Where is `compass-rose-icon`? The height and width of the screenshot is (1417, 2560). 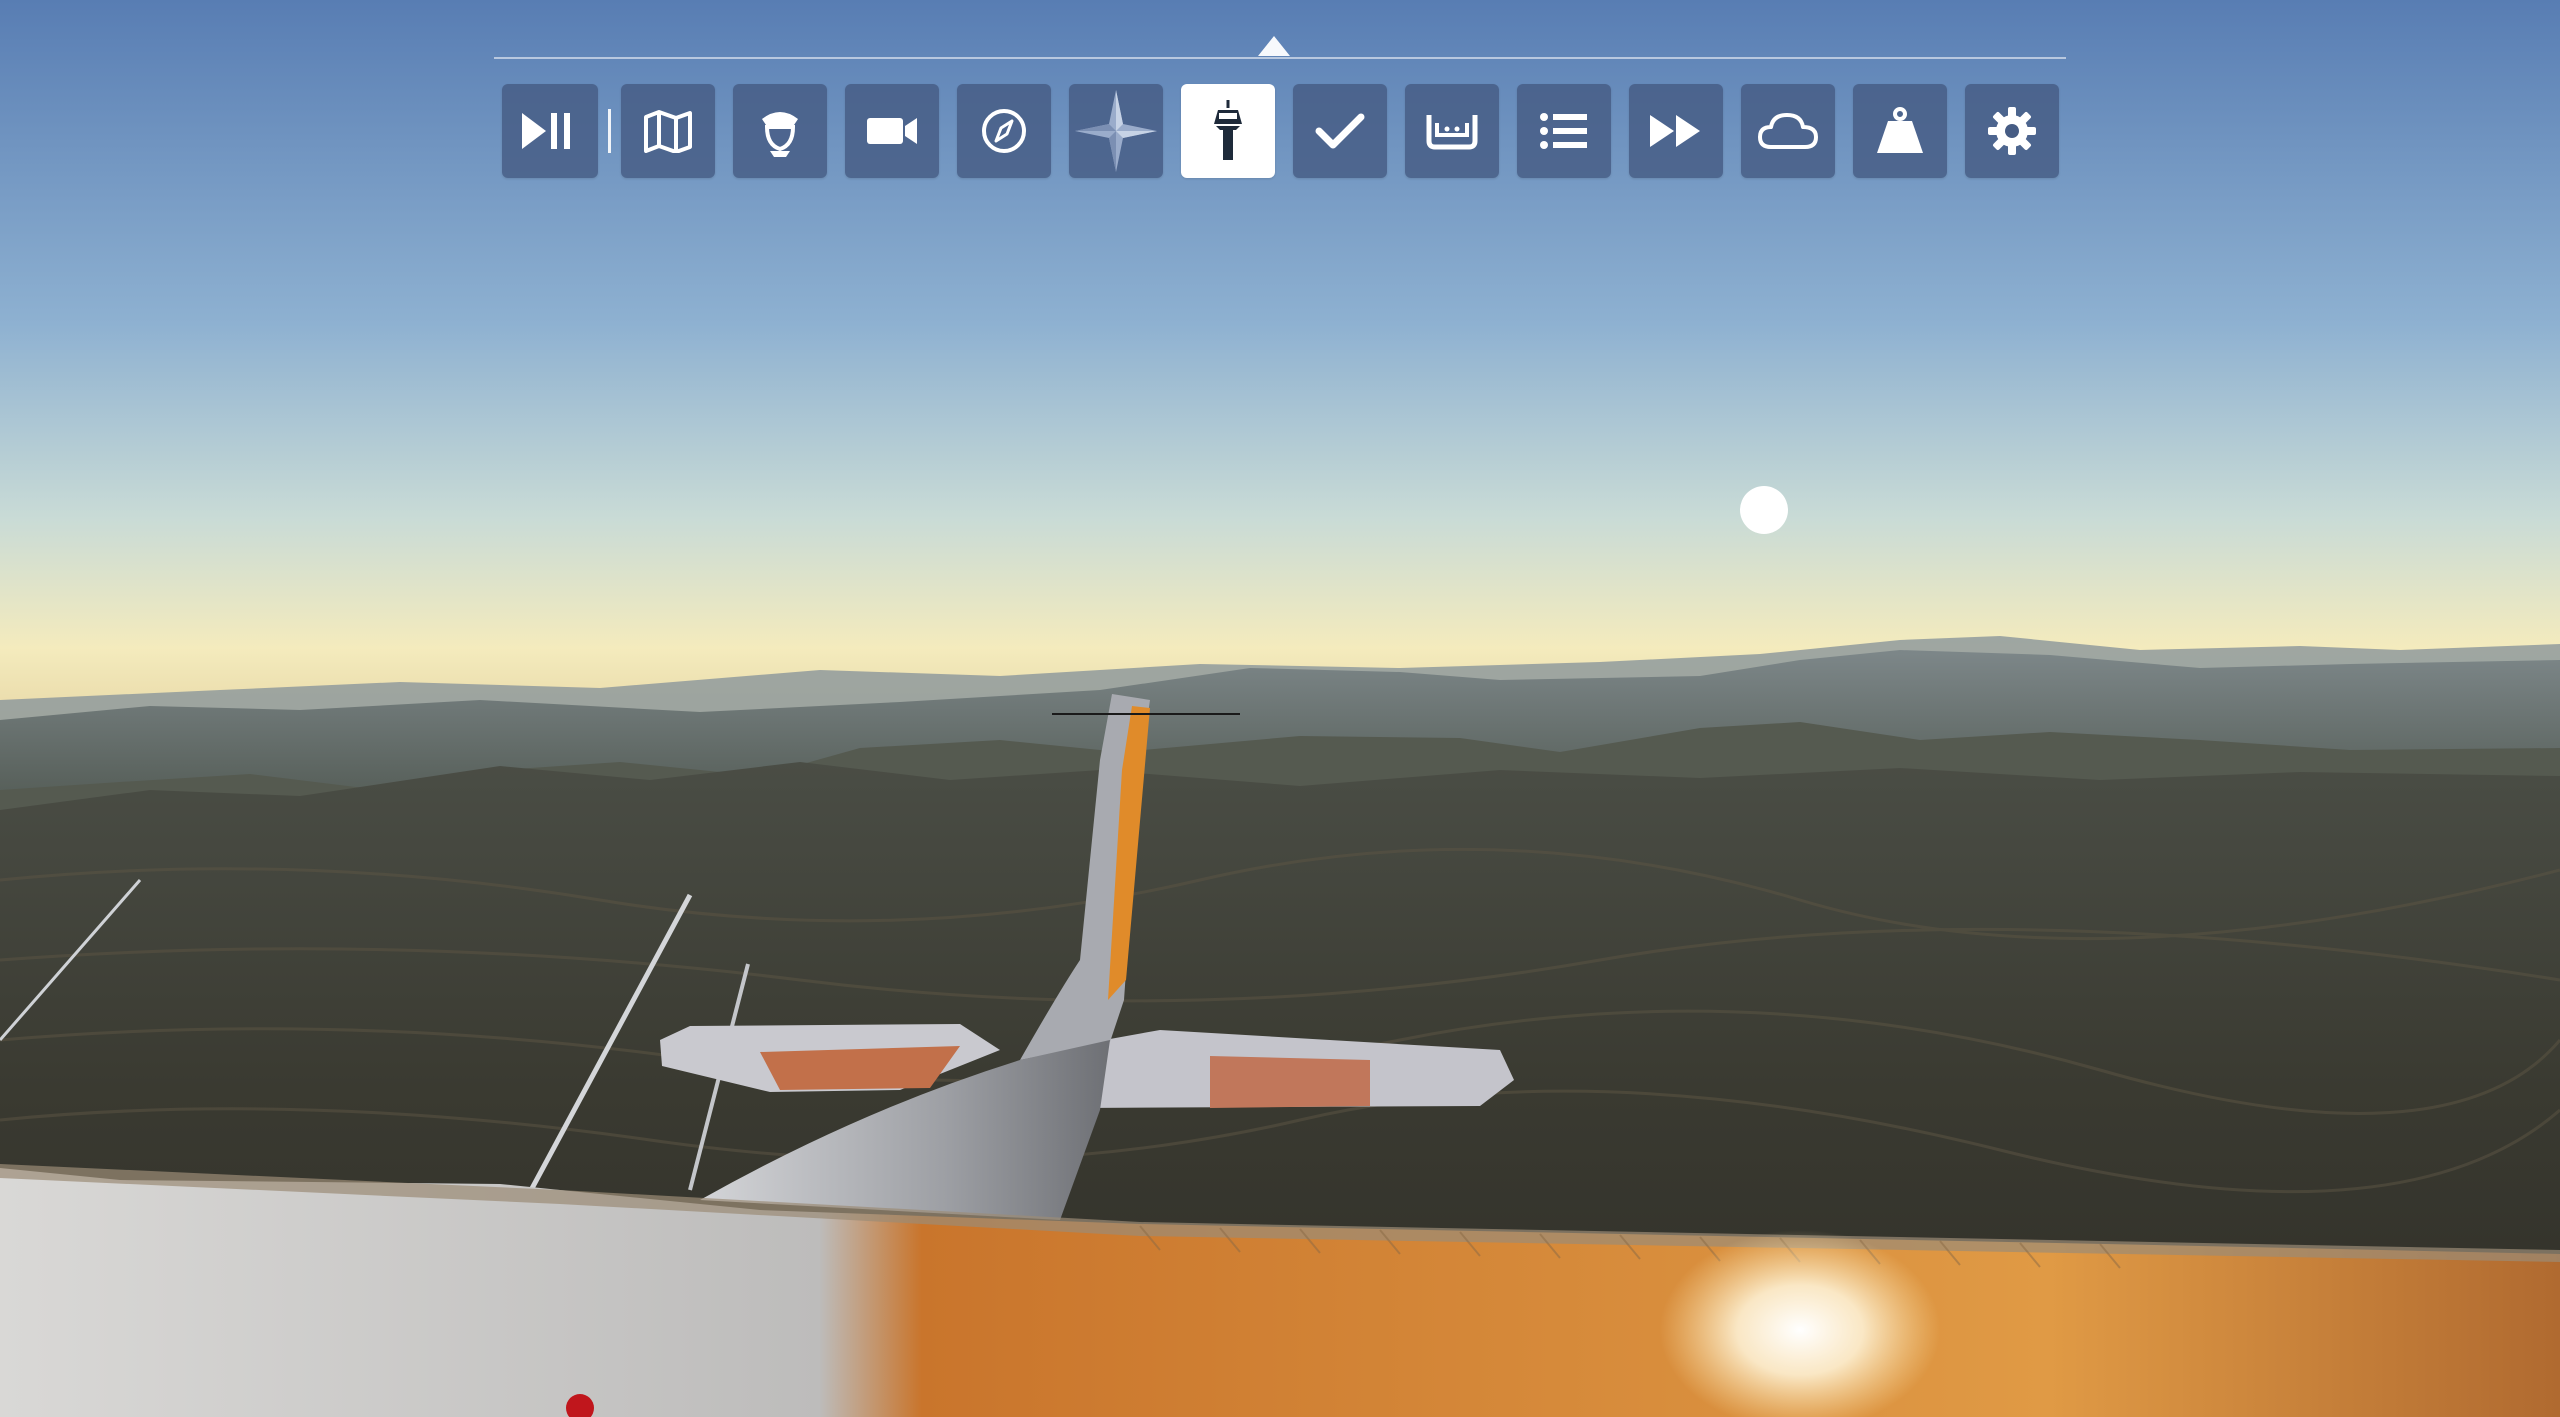
compass-rose-icon is located at coordinates (1116, 131).